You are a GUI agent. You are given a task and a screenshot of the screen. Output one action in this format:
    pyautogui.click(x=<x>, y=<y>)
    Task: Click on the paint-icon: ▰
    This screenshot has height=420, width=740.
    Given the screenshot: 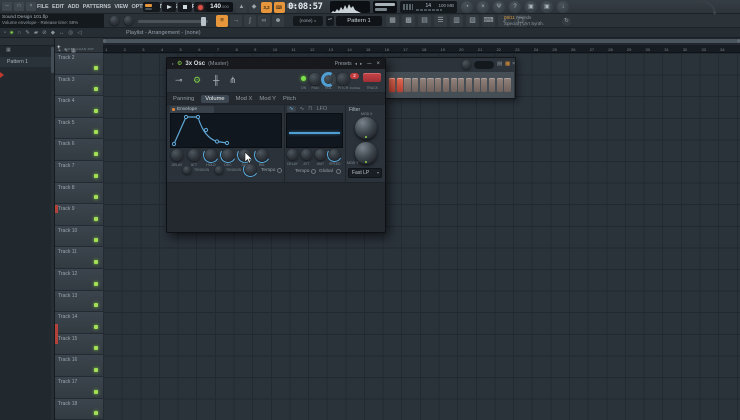 What is the action you would take?
    pyautogui.click(x=36, y=33)
    